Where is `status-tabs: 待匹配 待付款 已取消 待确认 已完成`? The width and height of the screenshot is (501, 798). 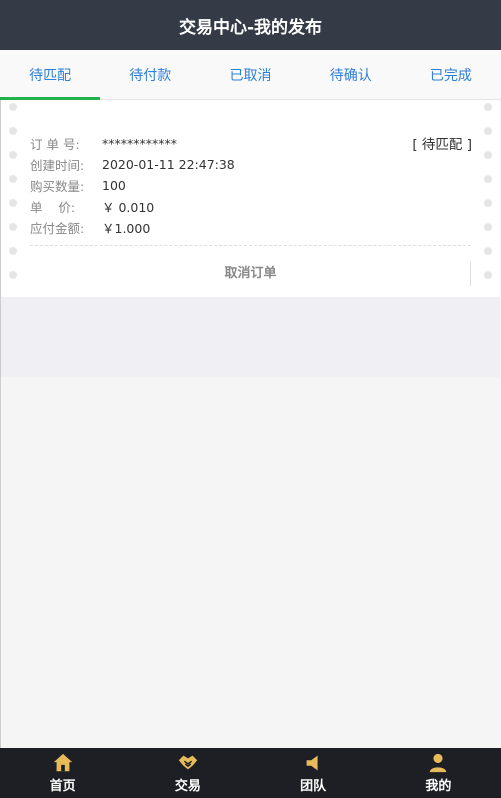
status-tabs: 待匹配 待付款 已取消 待确认 已完成 is located at coordinates (250, 75).